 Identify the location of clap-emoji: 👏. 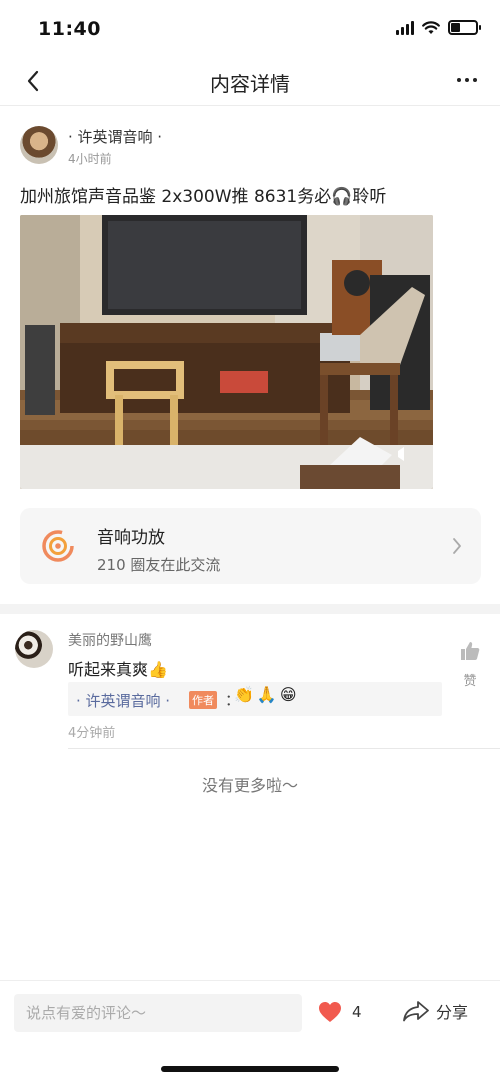
(244, 694).